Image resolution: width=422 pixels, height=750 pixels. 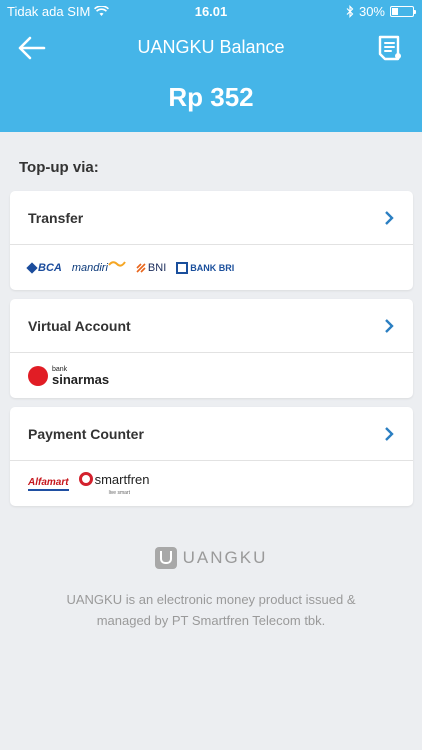 What do you see at coordinates (89, 267) in the screenshot?
I see `mandiri-logo-text: mandiri` at bounding box center [89, 267].